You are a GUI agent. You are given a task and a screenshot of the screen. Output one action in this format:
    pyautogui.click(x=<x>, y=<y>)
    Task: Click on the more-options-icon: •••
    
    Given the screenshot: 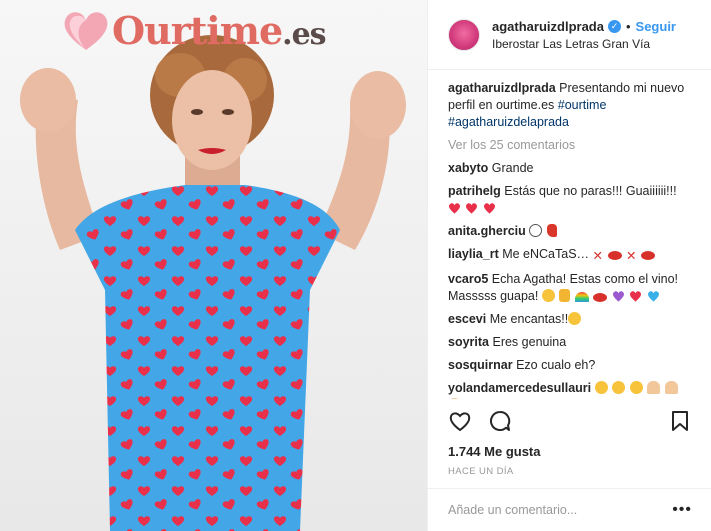 What is the action you would take?
    pyautogui.click(x=682, y=510)
    